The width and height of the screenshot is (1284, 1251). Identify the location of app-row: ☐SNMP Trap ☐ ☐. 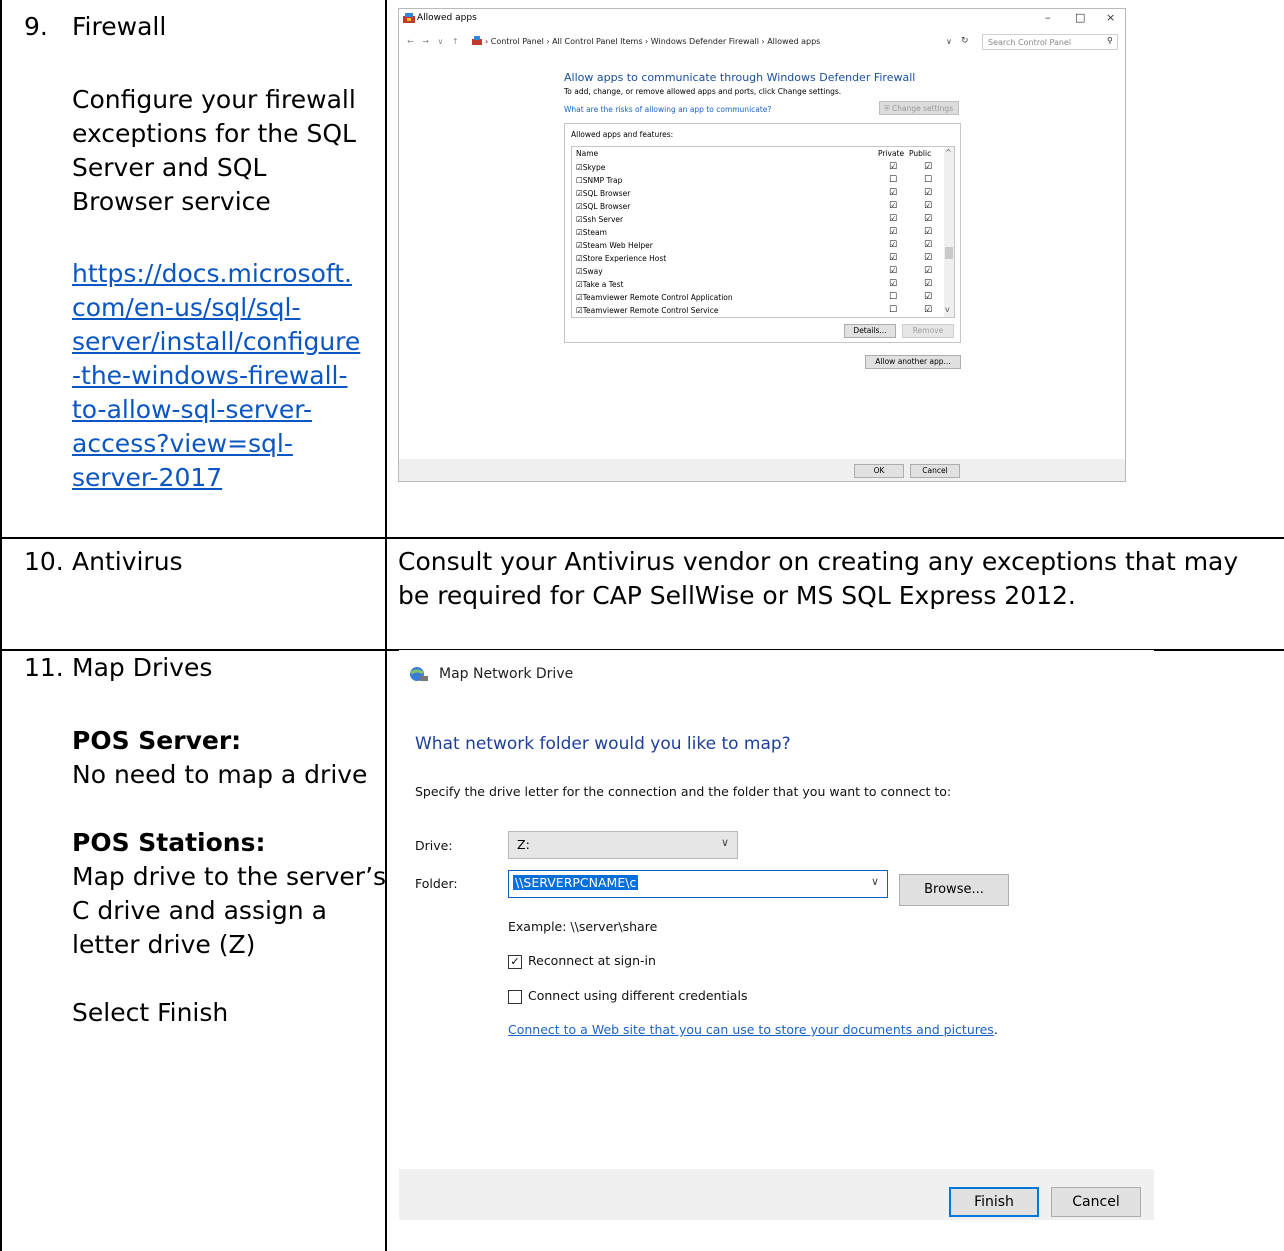
(757, 181).